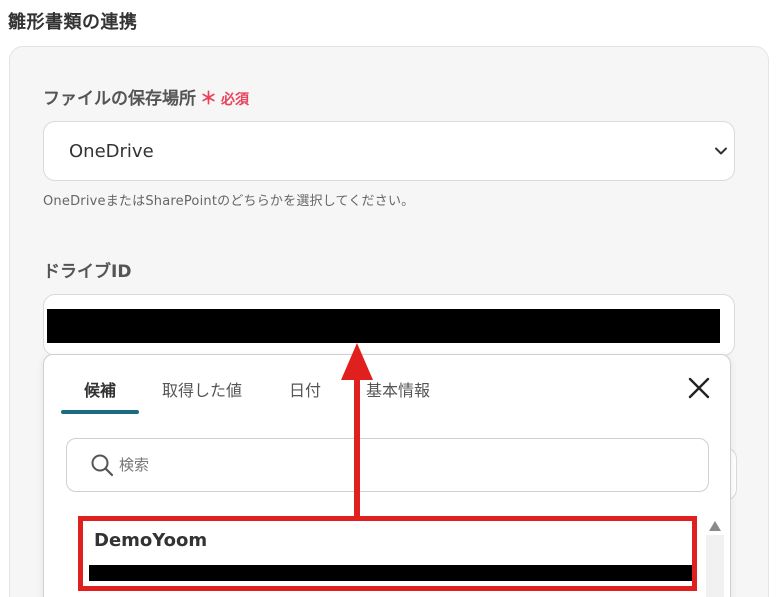 Image resolution: width=777 pixels, height=597 pixels. I want to click on storage-select-value: OneDrive, so click(111, 151).